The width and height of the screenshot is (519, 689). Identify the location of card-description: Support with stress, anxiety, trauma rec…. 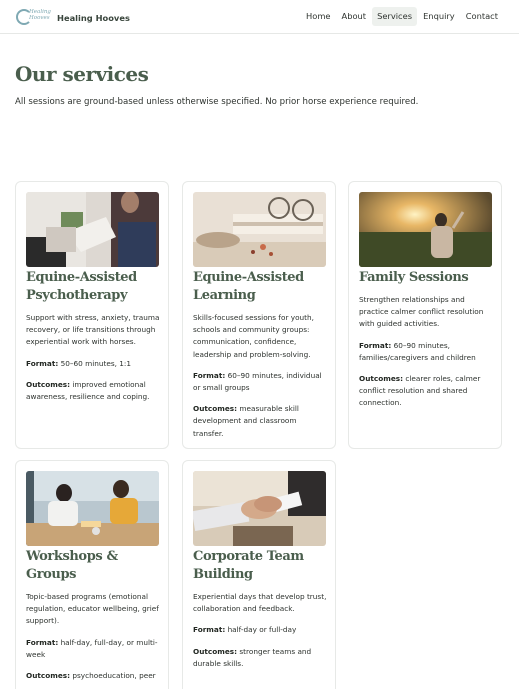
(93, 330).